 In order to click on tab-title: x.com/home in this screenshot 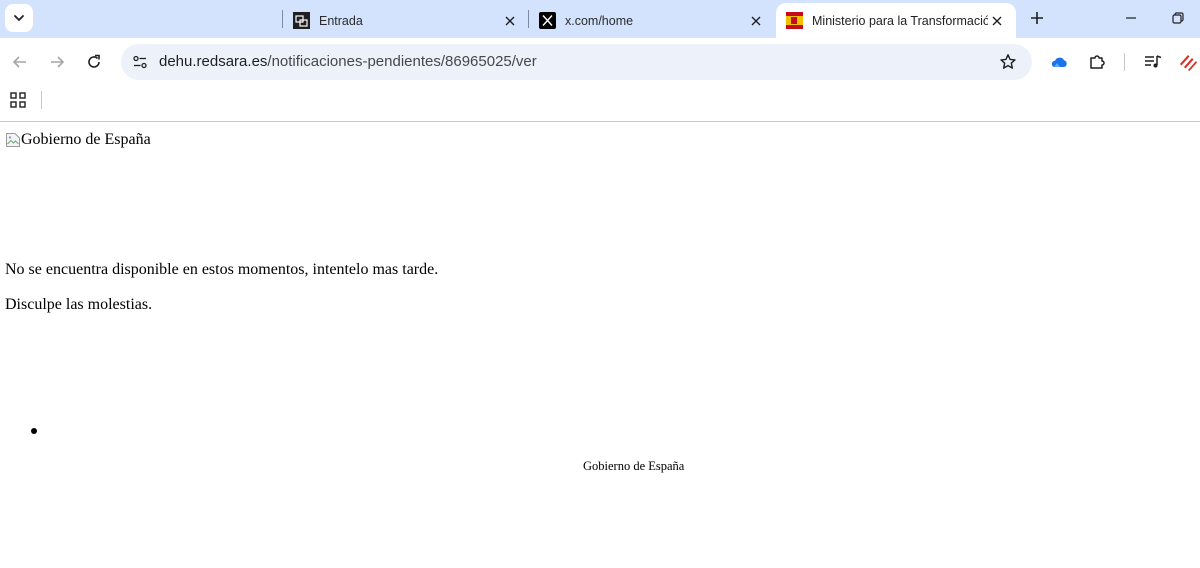, I will do `click(599, 20)`.